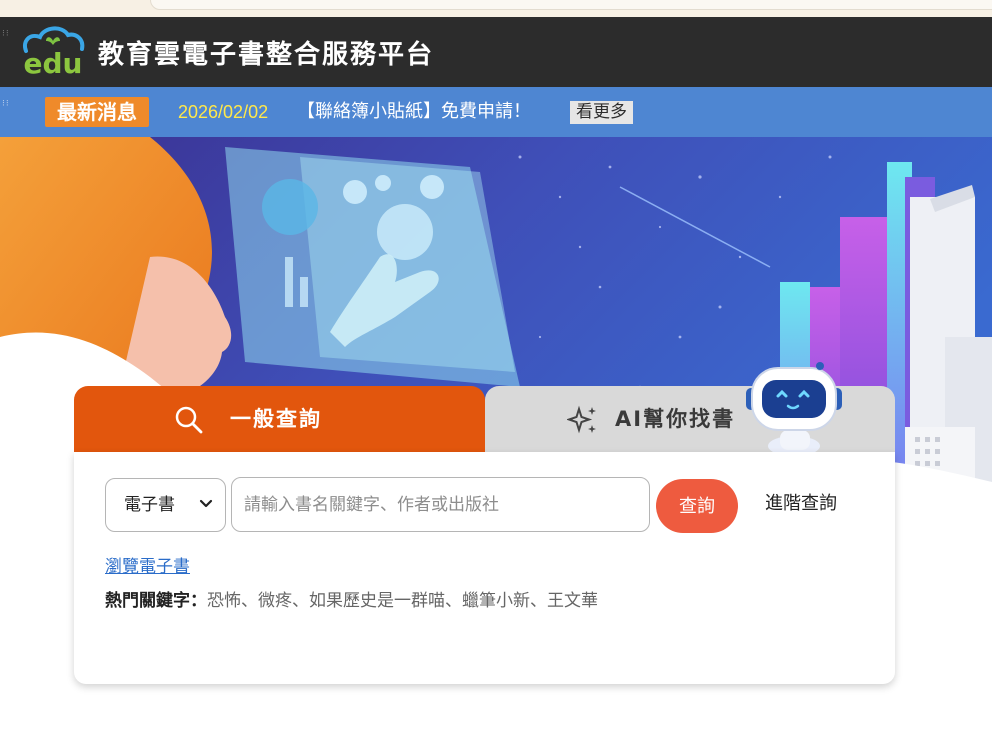  Describe the element at coordinates (572, 601) in the screenshot. I see `hot-keyword-link: 王文華` at that location.